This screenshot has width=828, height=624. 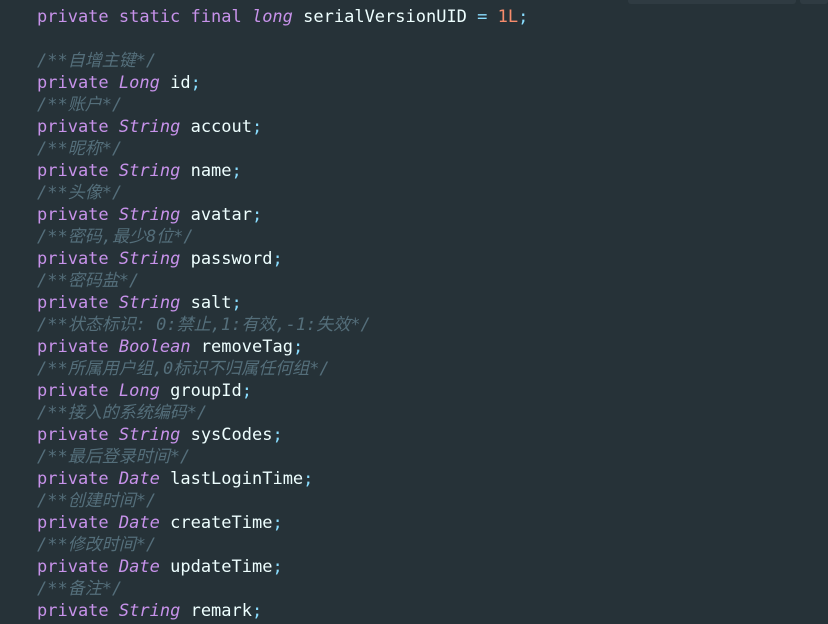 What do you see at coordinates (154, 347) in the screenshot?
I see `type: Boolean` at bounding box center [154, 347].